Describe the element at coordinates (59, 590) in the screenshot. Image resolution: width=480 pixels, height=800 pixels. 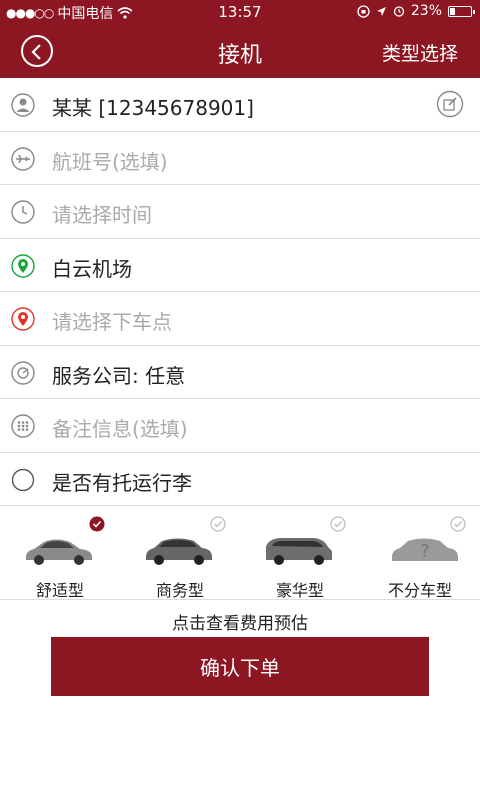
I see `car-type-label: 舒适型` at that location.